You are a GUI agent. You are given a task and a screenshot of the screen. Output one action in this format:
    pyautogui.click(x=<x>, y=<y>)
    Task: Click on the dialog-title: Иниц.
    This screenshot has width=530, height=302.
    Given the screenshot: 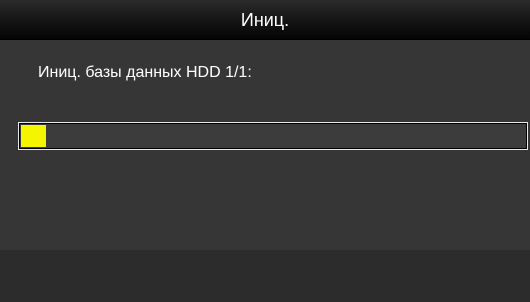 What is the action you would take?
    pyautogui.click(x=265, y=20)
    